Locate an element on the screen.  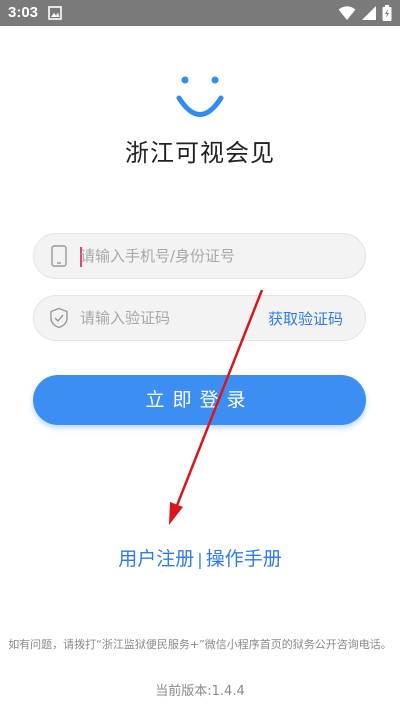
bottom-links: 用户注册 | 操作手册 is located at coordinates (200, 557).